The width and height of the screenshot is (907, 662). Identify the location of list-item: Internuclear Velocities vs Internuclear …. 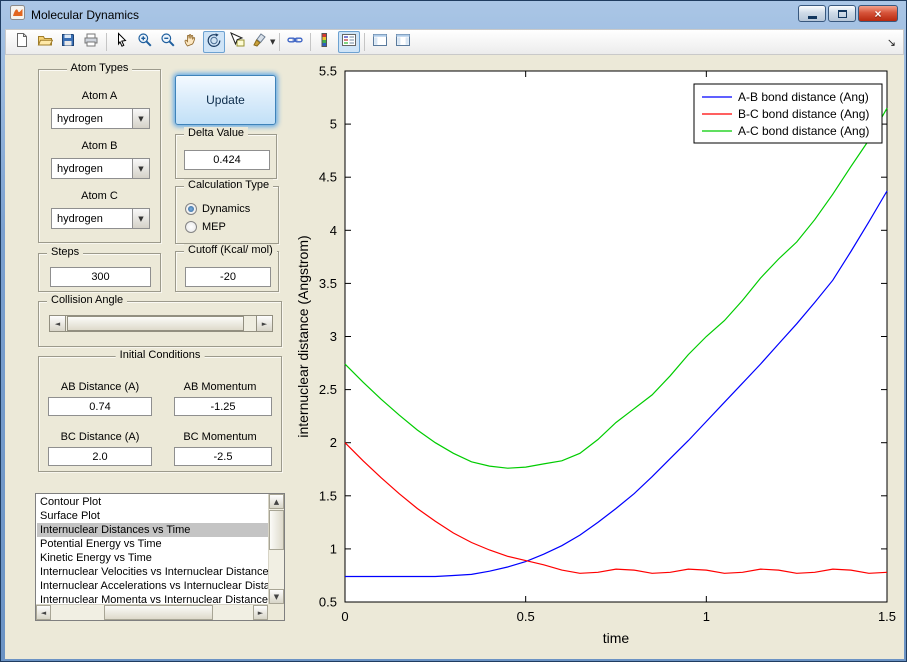
(152, 572).